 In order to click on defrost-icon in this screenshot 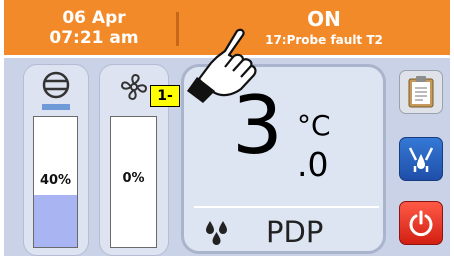, I will do `click(421, 159)`.